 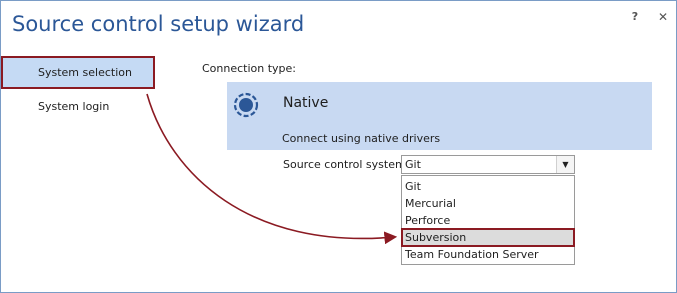 What do you see at coordinates (246, 105) in the screenshot?
I see `native-driver-icon` at bounding box center [246, 105].